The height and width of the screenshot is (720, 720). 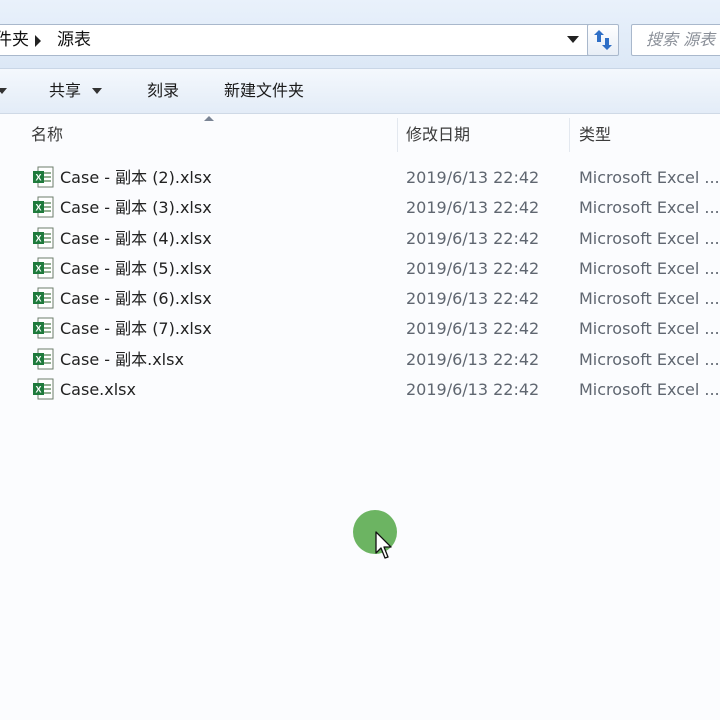 What do you see at coordinates (295, 40) in the screenshot?
I see `address-bar: 件夹 源表` at bounding box center [295, 40].